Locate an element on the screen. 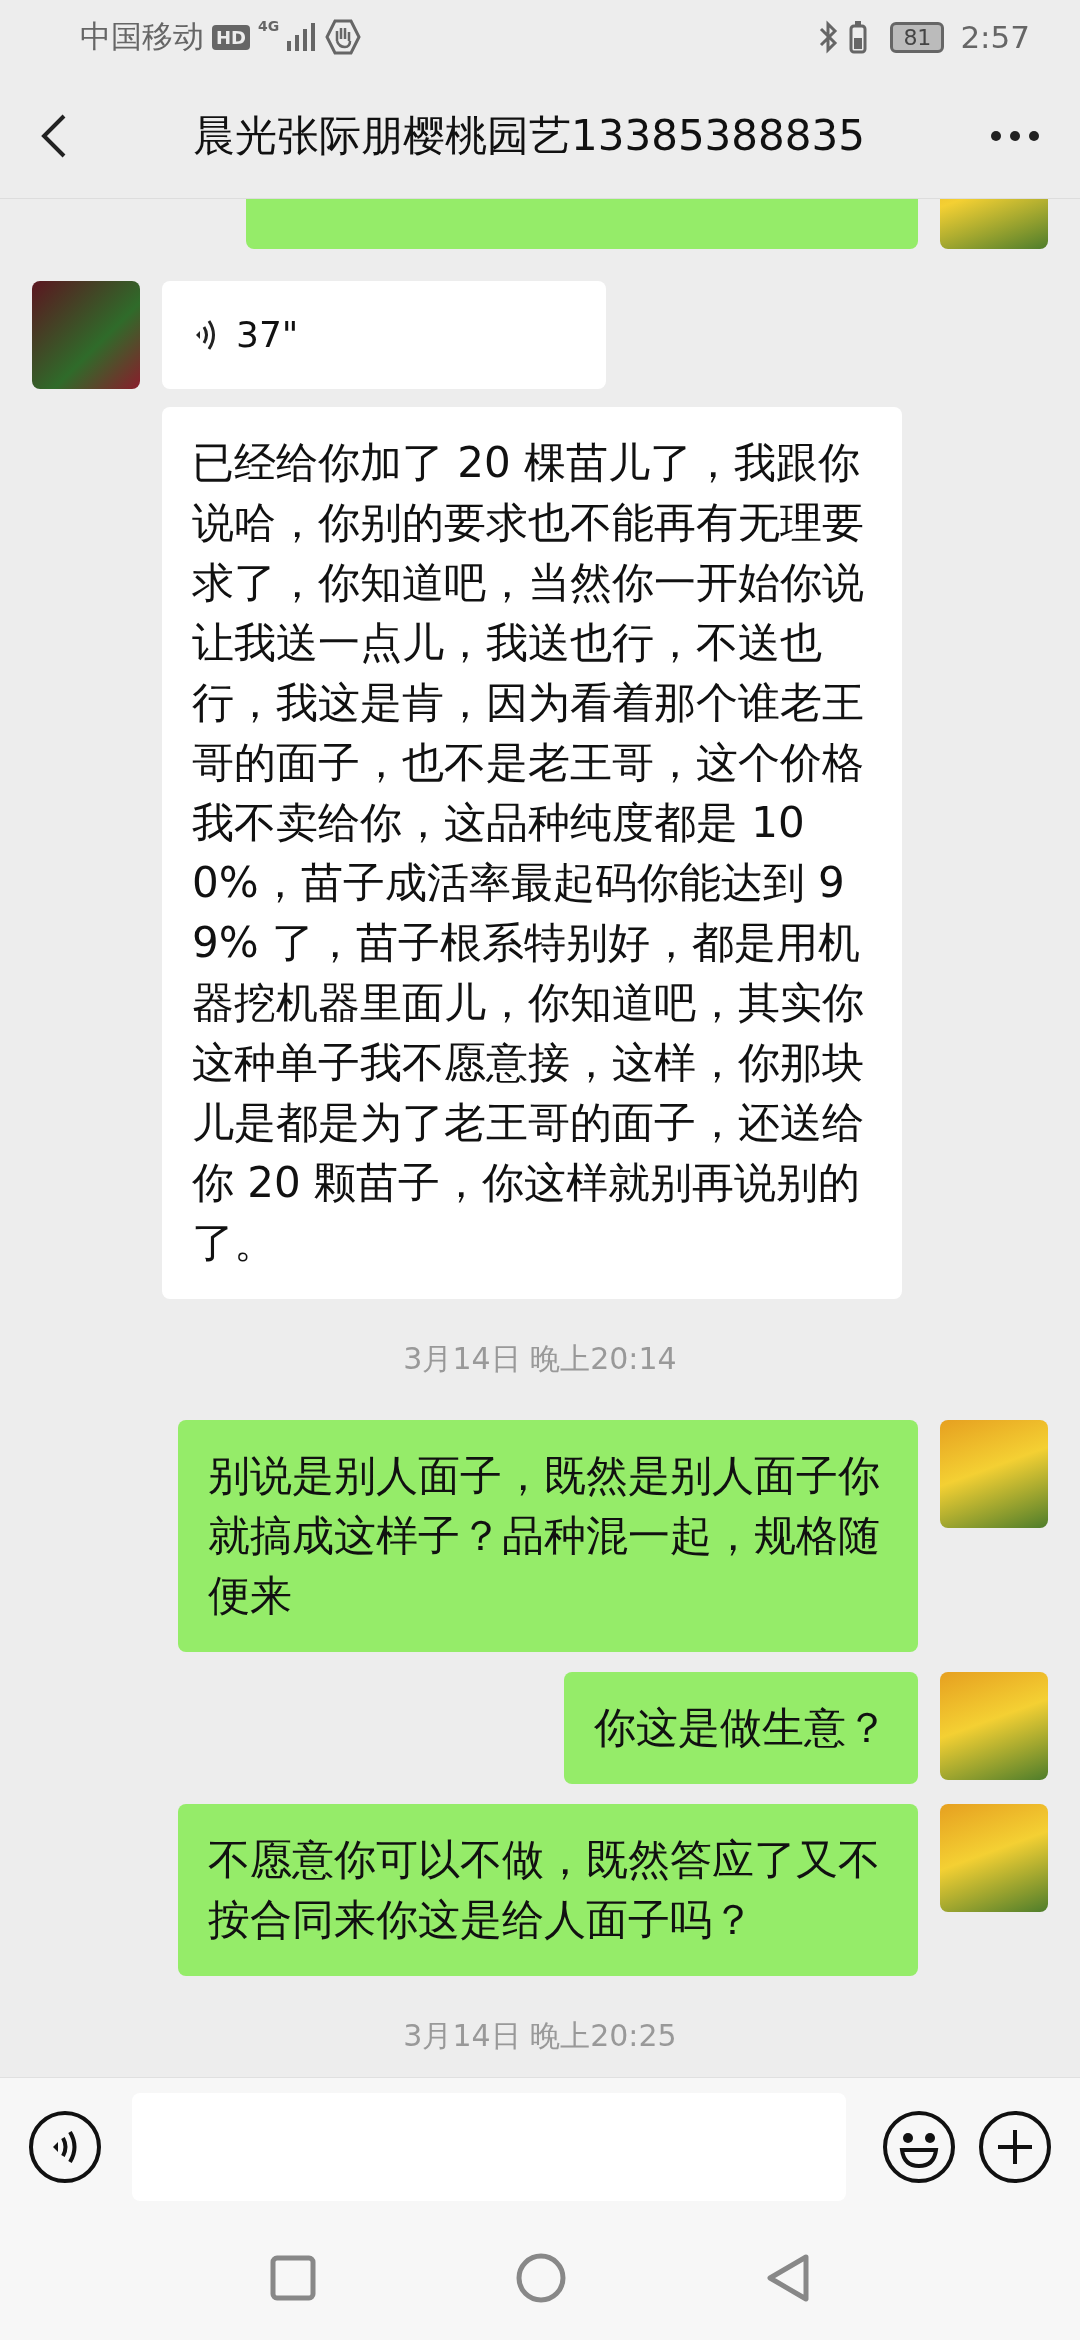  home-icon is located at coordinates (541, 2278).